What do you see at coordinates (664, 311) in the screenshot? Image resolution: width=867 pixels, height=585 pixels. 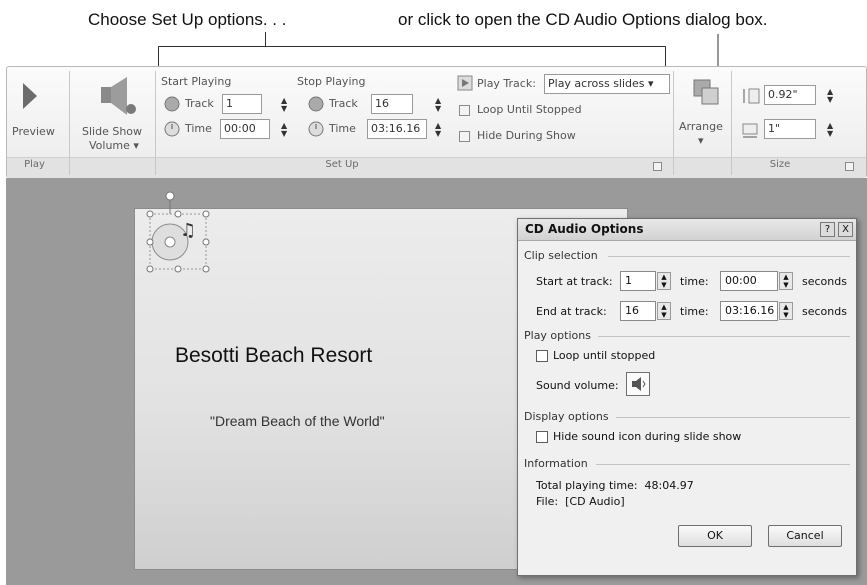 I see `end-track-spin: ▲ ▼` at bounding box center [664, 311].